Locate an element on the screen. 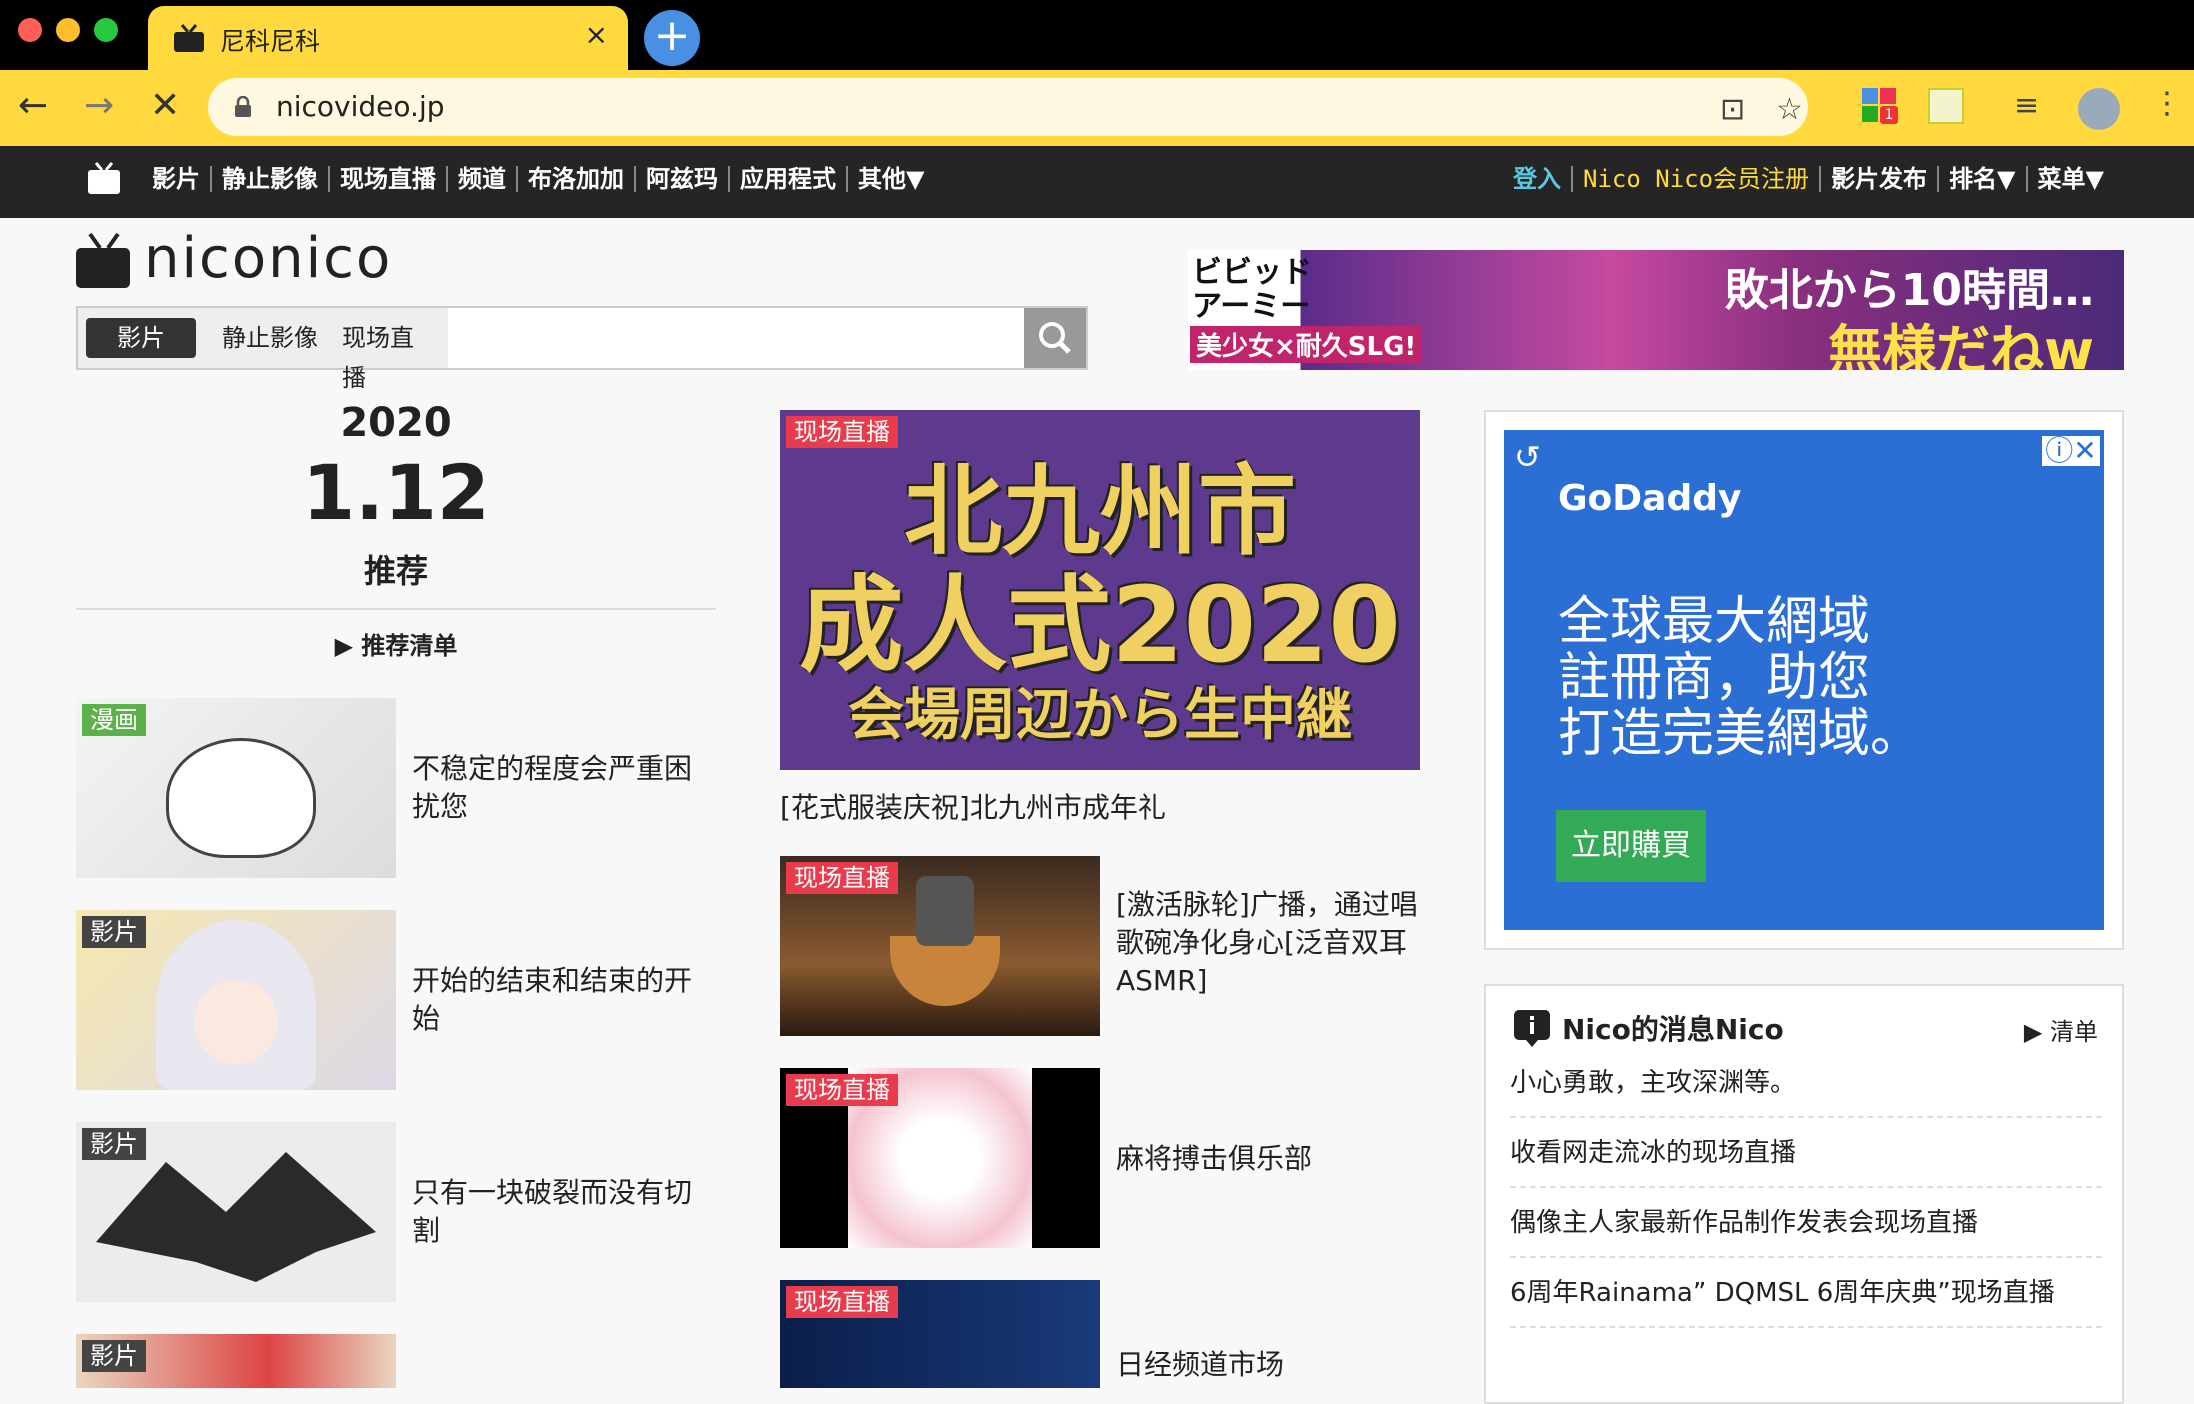  nav-item-live: 现场直播 is located at coordinates (389, 179).